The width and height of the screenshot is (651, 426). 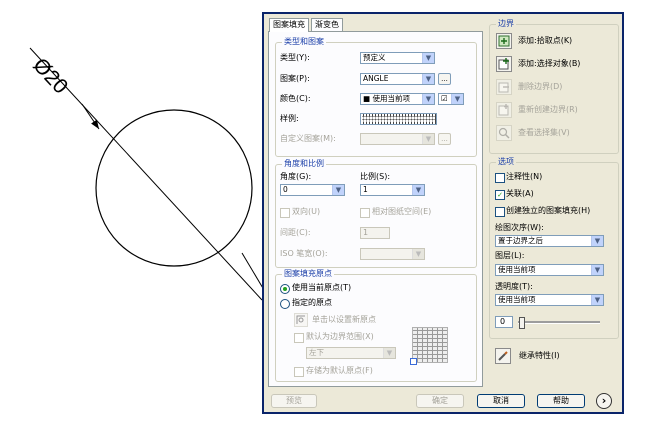 I want to click on add-pick-points-label: 添加:拾取点(K), so click(x=545, y=40).